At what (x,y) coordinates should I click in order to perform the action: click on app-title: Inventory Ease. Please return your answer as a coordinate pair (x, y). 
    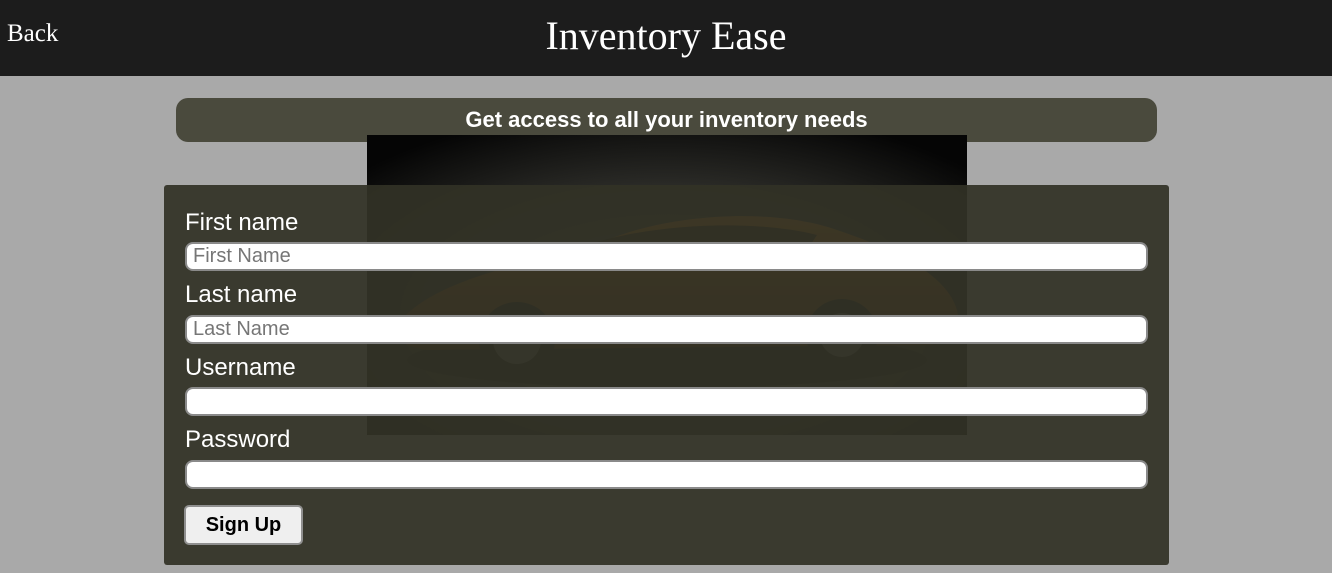
    Looking at the image, I should click on (666, 35).